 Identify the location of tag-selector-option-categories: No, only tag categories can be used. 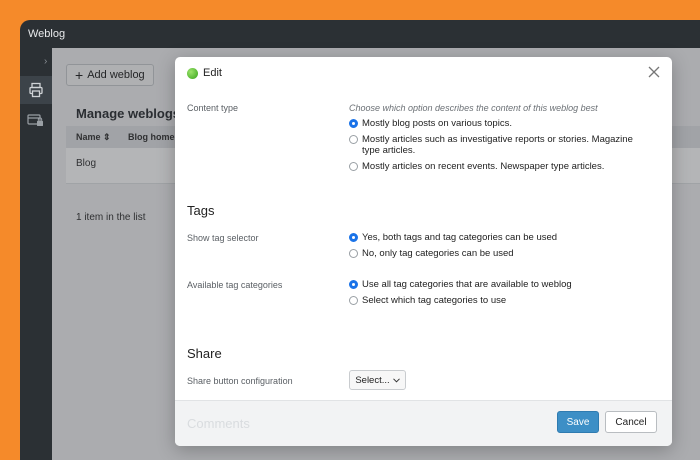
(431, 253).